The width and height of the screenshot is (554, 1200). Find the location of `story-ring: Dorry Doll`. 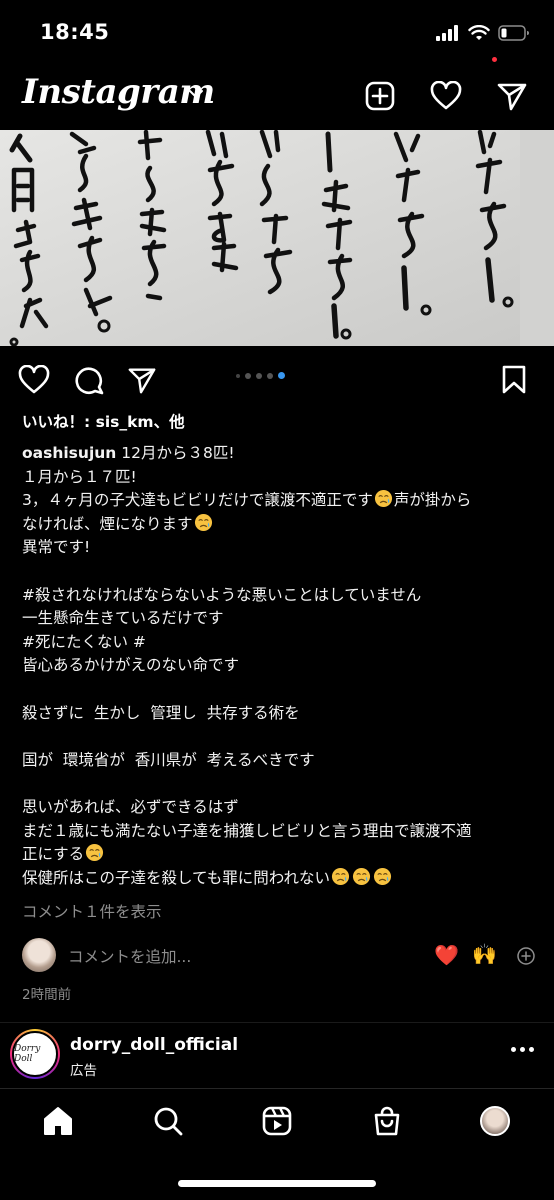

story-ring: Dorry Doll is located at coordinates (35, 1054).